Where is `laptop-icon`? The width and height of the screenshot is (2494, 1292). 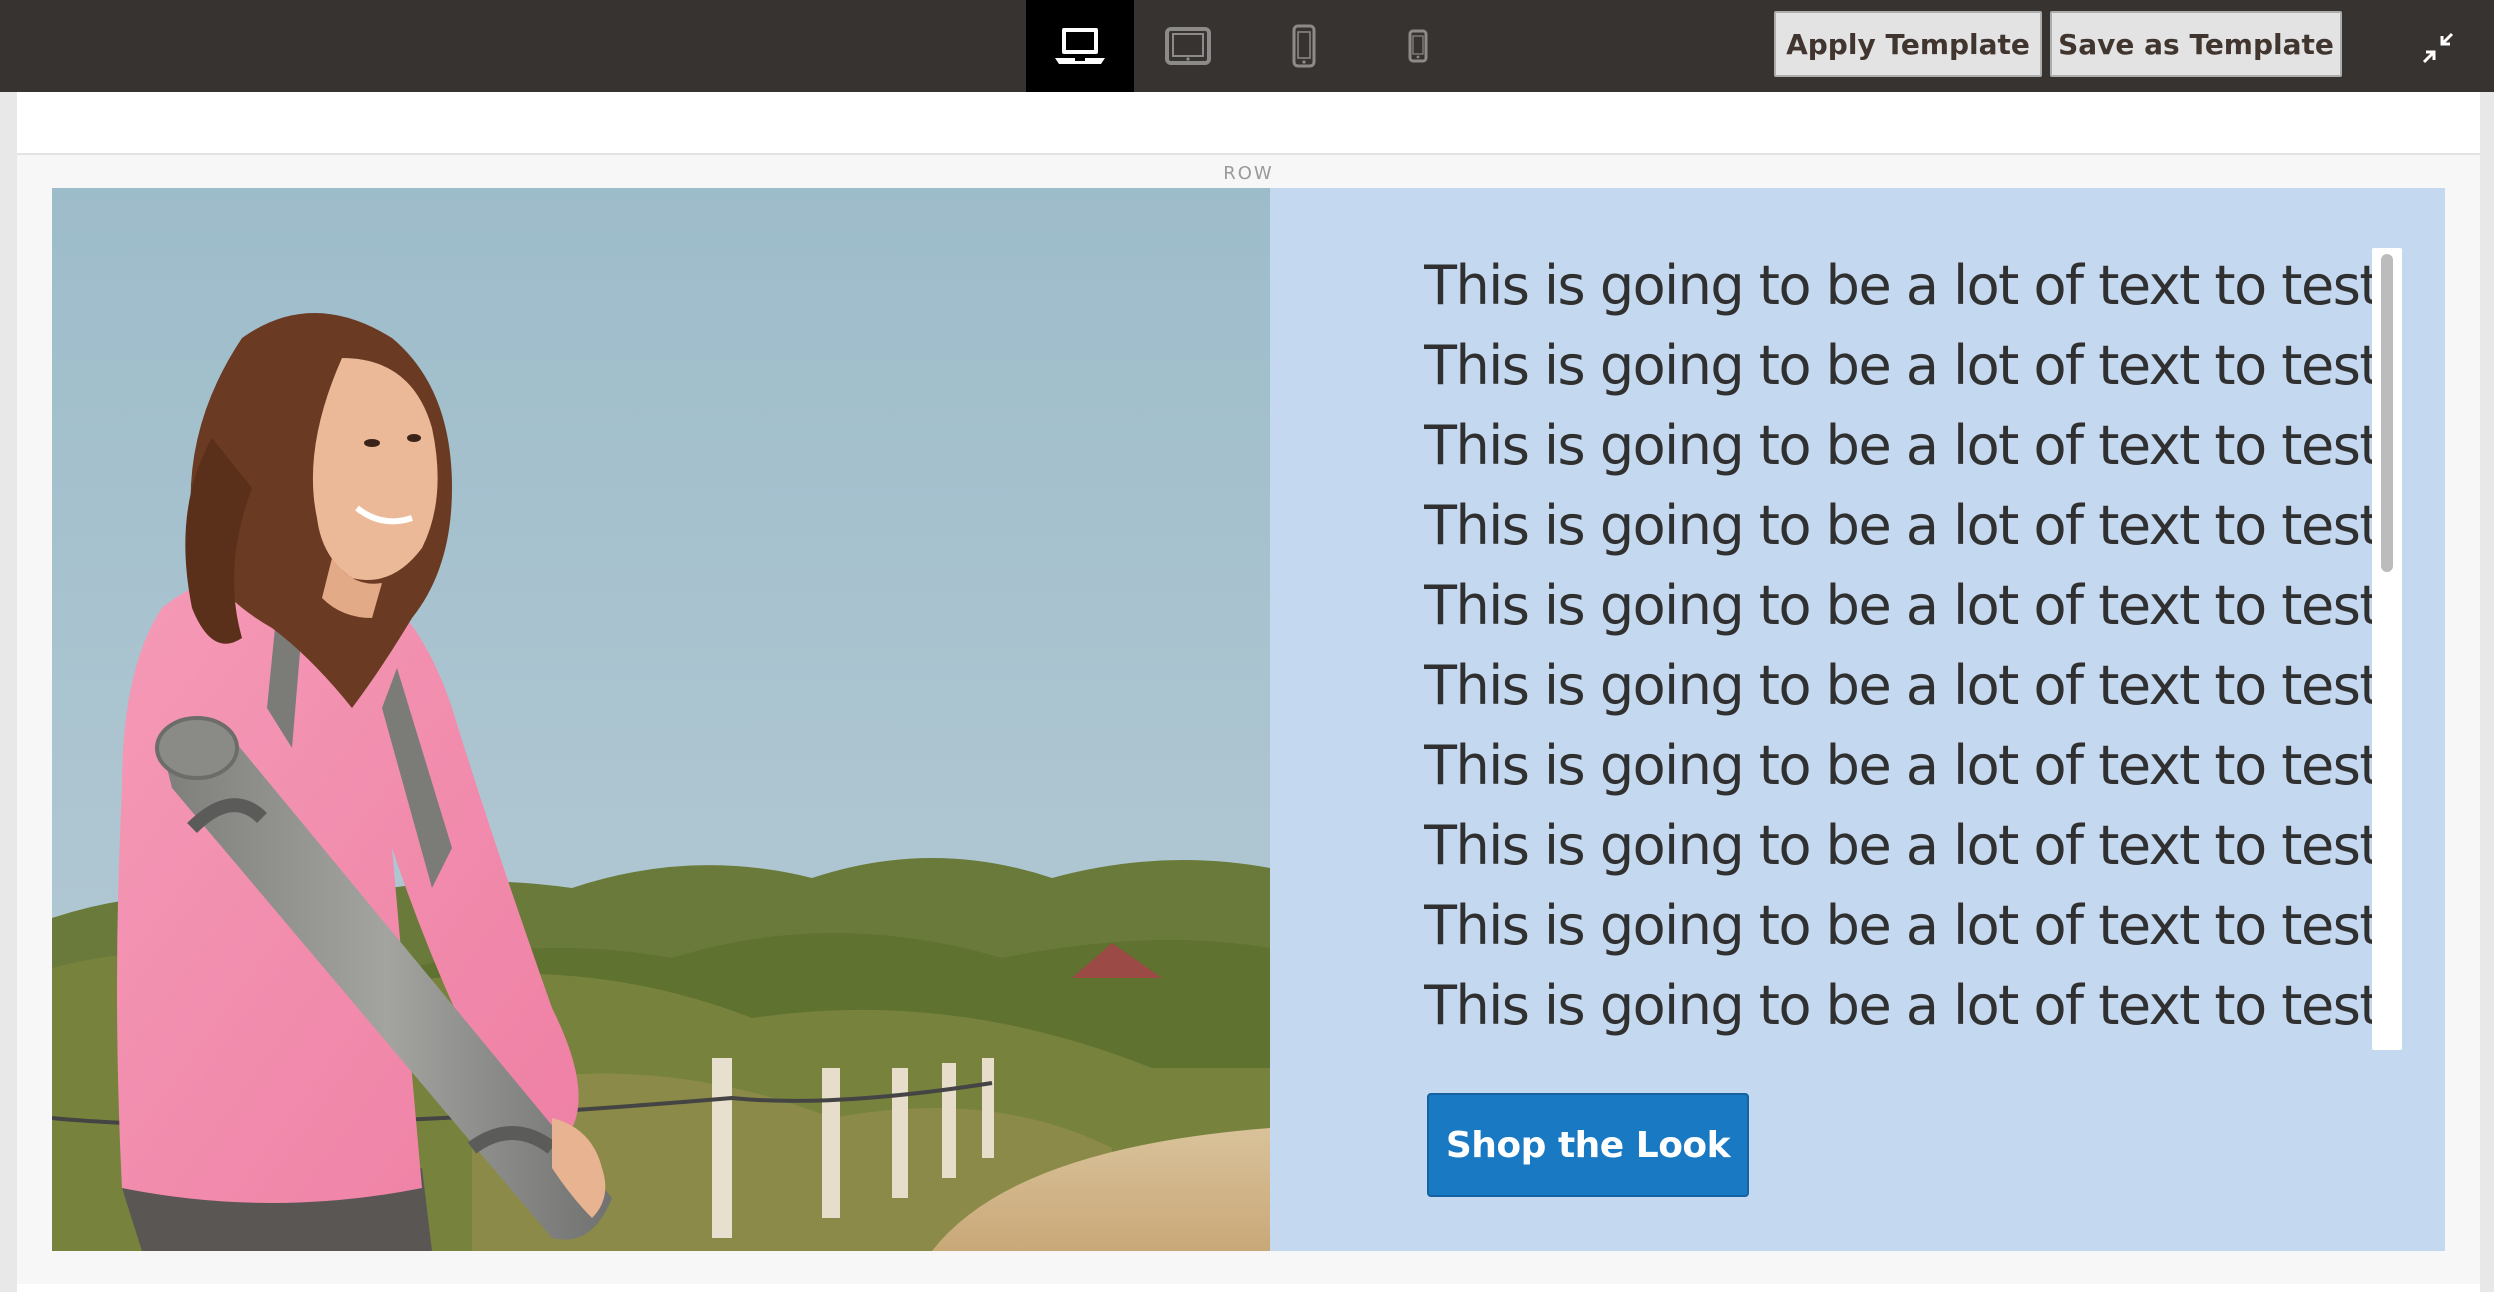 laptop-icon is located at coordinates (1080, 46).